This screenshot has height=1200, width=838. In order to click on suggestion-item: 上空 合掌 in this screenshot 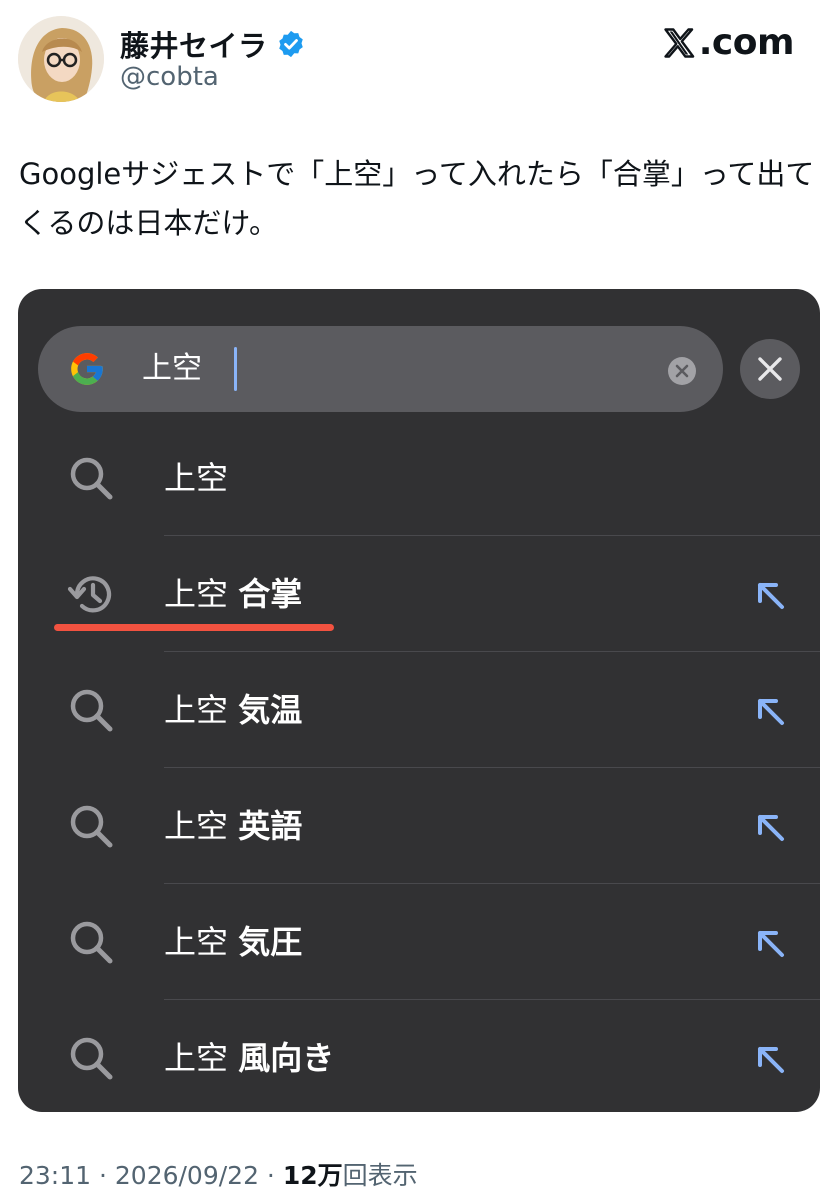, I will do `click(419, 593)`.